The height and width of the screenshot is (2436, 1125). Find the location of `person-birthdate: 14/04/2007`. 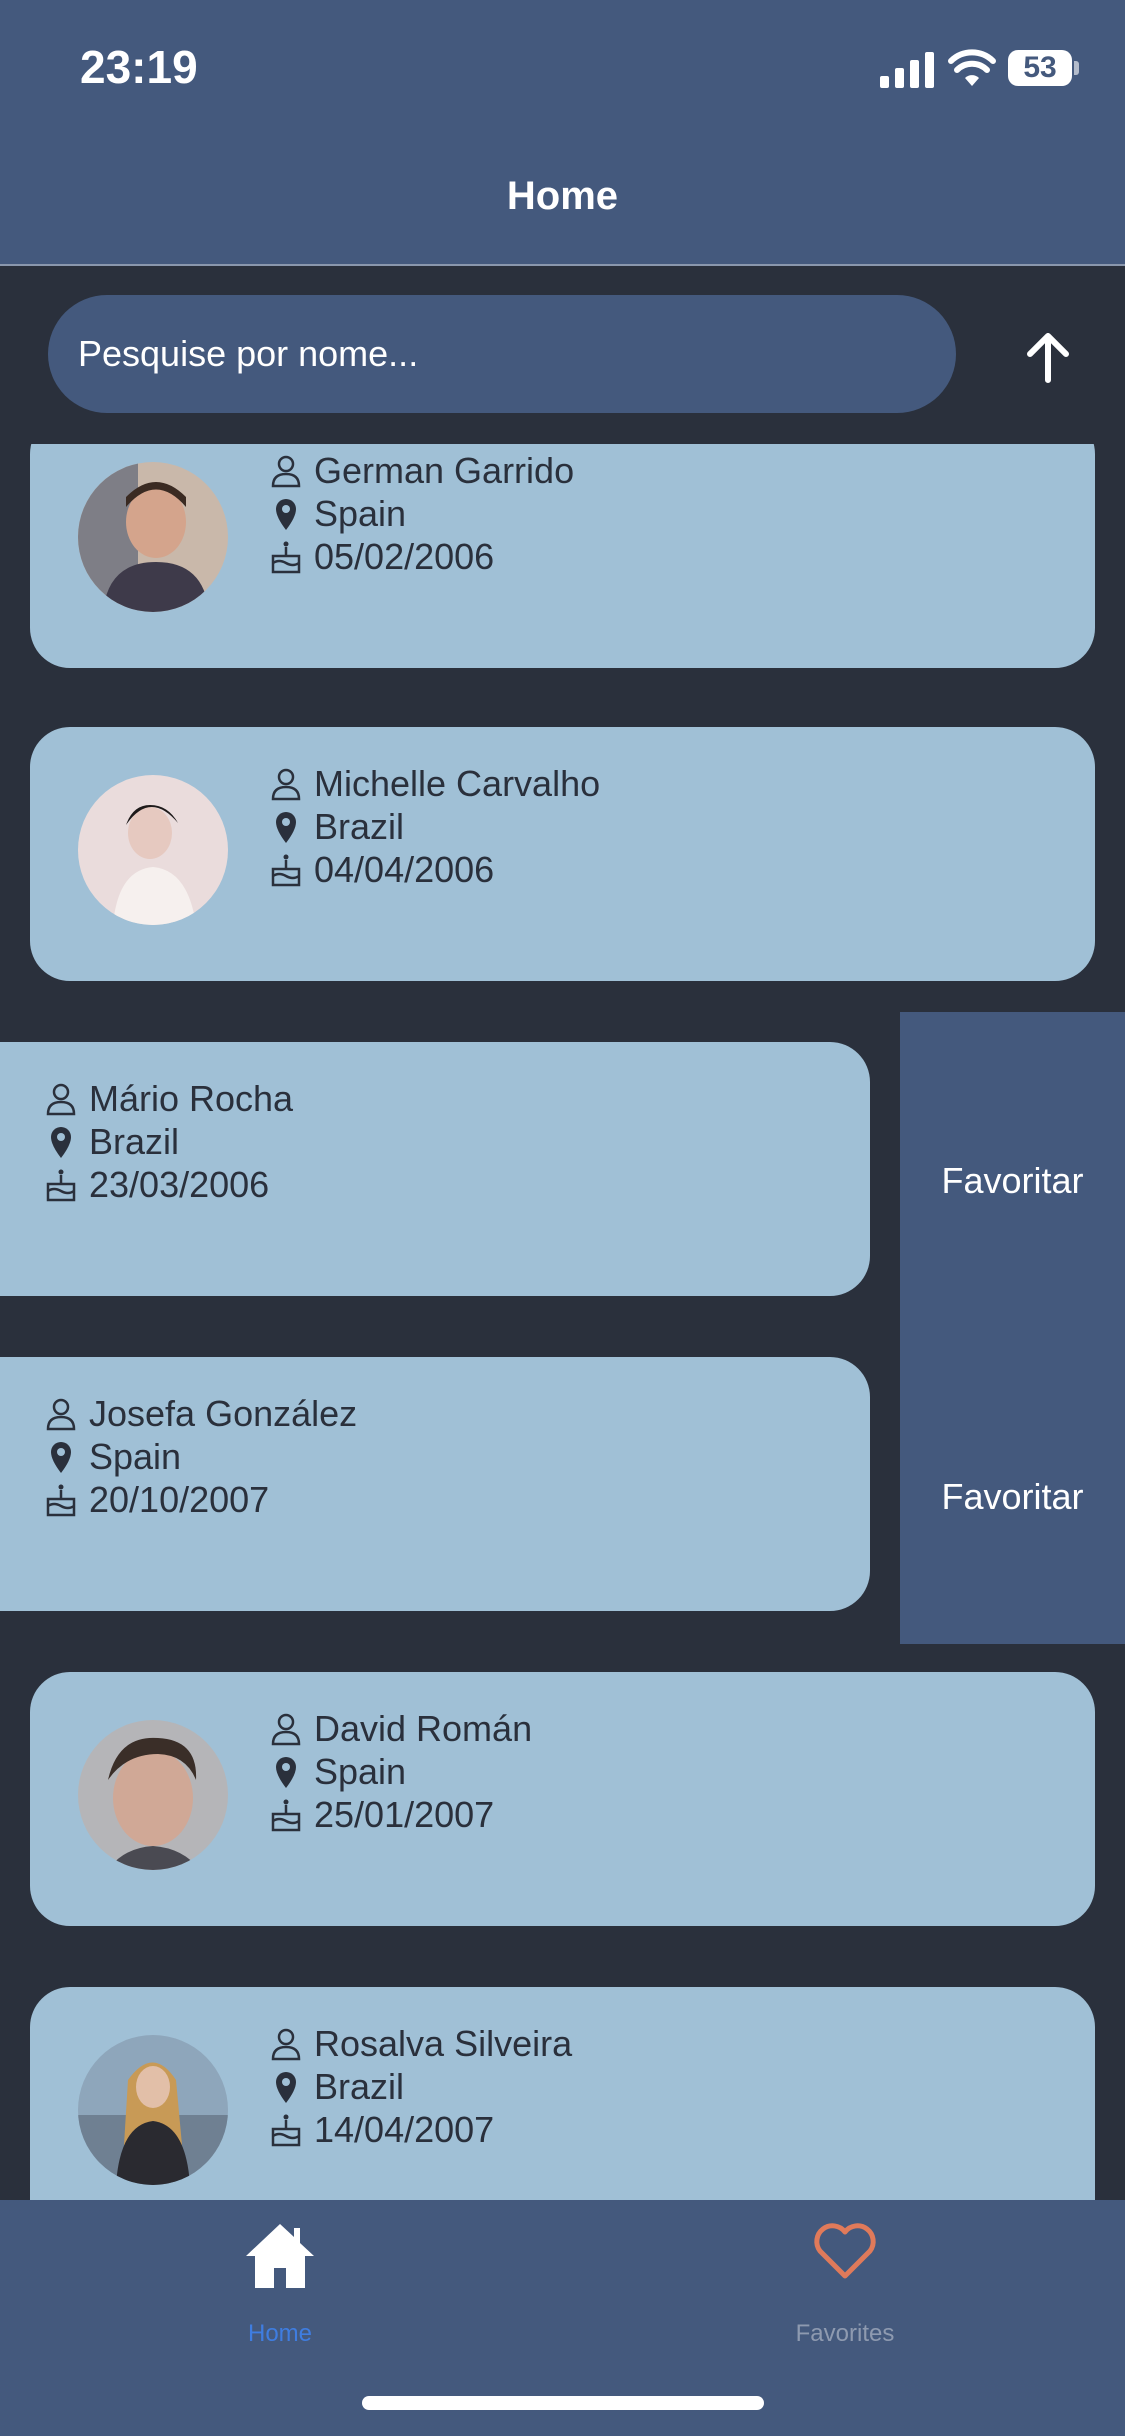

person-birthdate: 14/04/2007 is located at coordinates (404, 2129).